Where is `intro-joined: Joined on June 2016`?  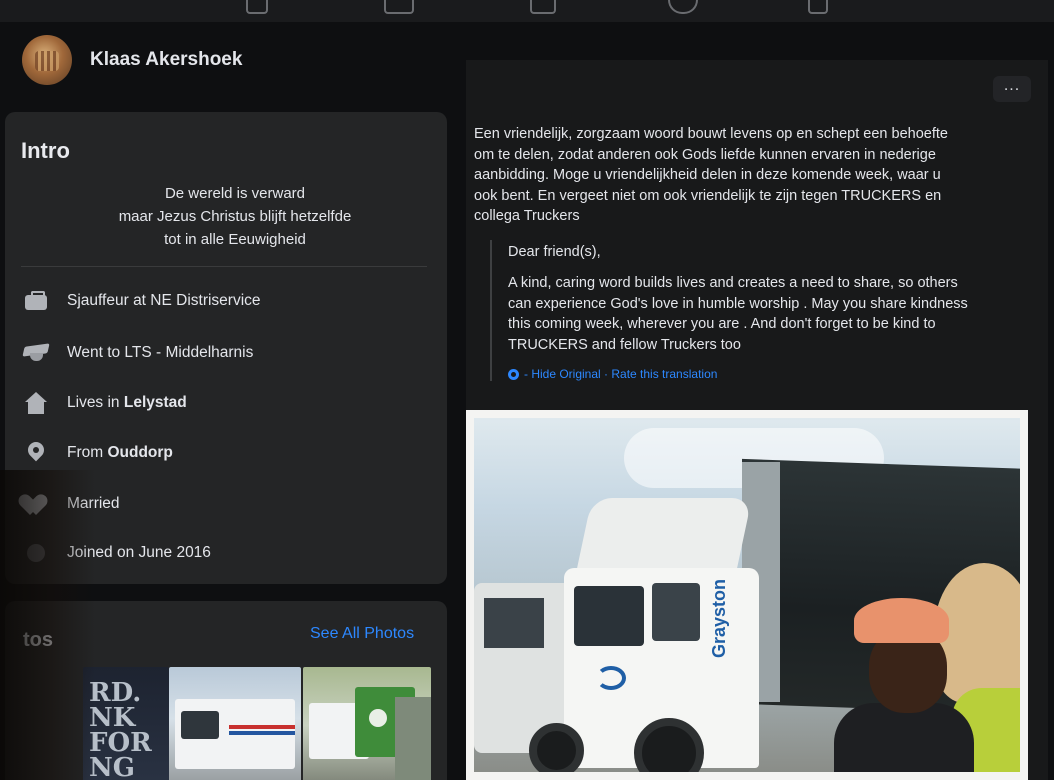 intro-joined: Joined on June 2016 is located at coordinates (117, 553).